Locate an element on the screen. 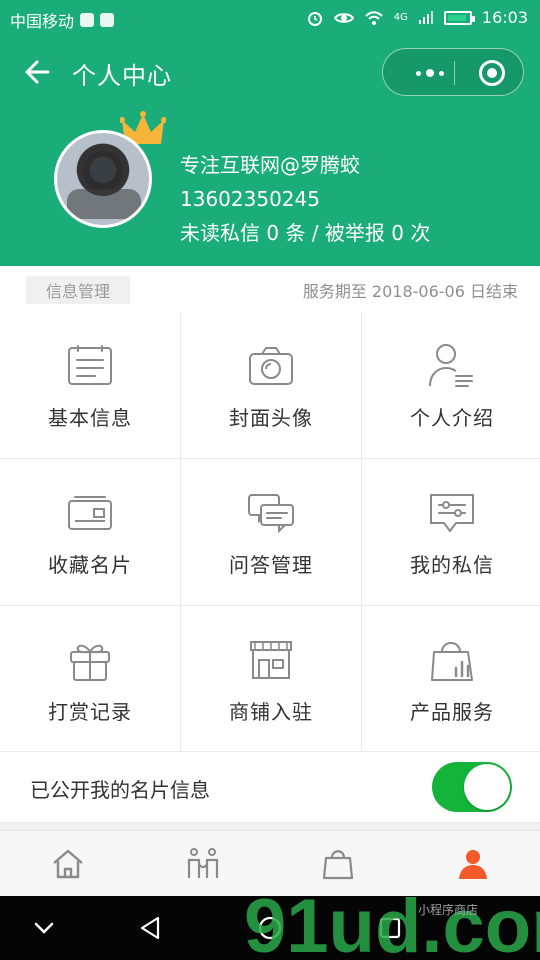  grid-item-label: 收藏名片 is located at coordinates (90, 564).